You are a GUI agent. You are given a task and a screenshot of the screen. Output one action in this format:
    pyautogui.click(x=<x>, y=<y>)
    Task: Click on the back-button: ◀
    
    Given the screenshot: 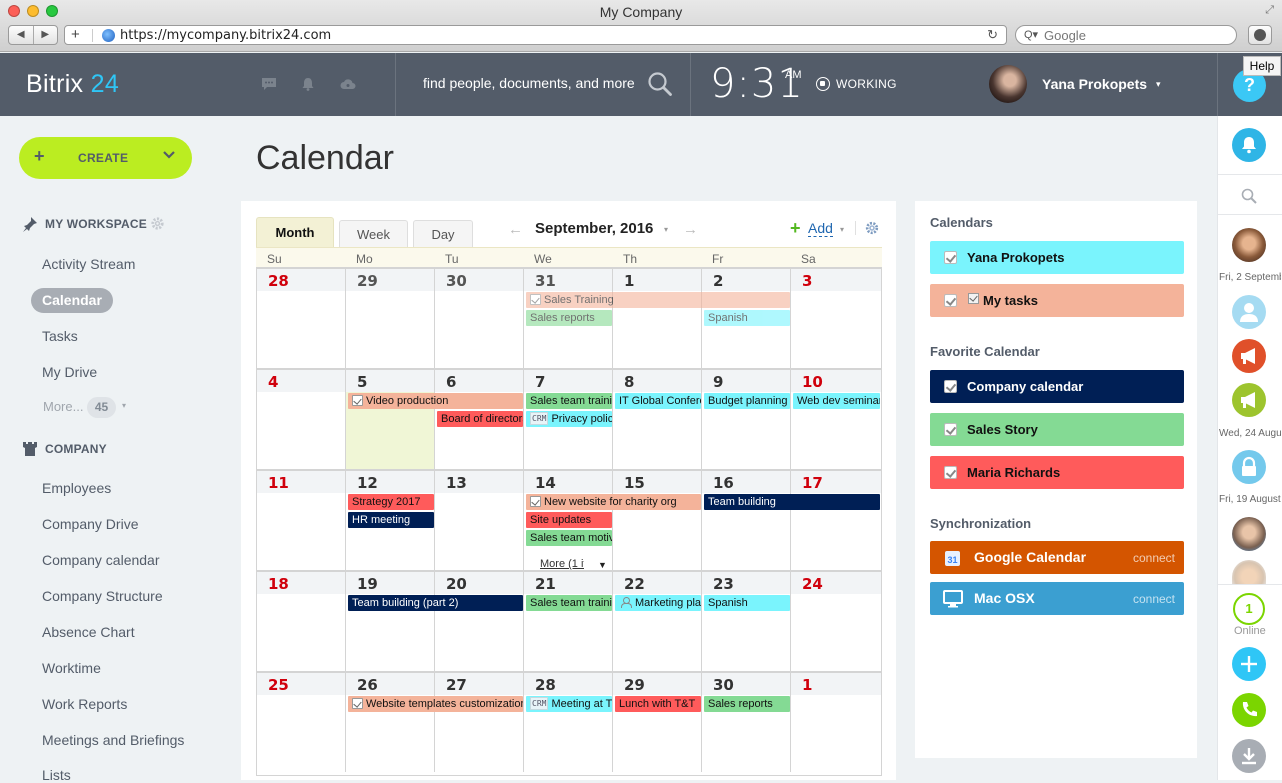 What is the action you would take?
    pyautogui.click(x=21, y=35)
    